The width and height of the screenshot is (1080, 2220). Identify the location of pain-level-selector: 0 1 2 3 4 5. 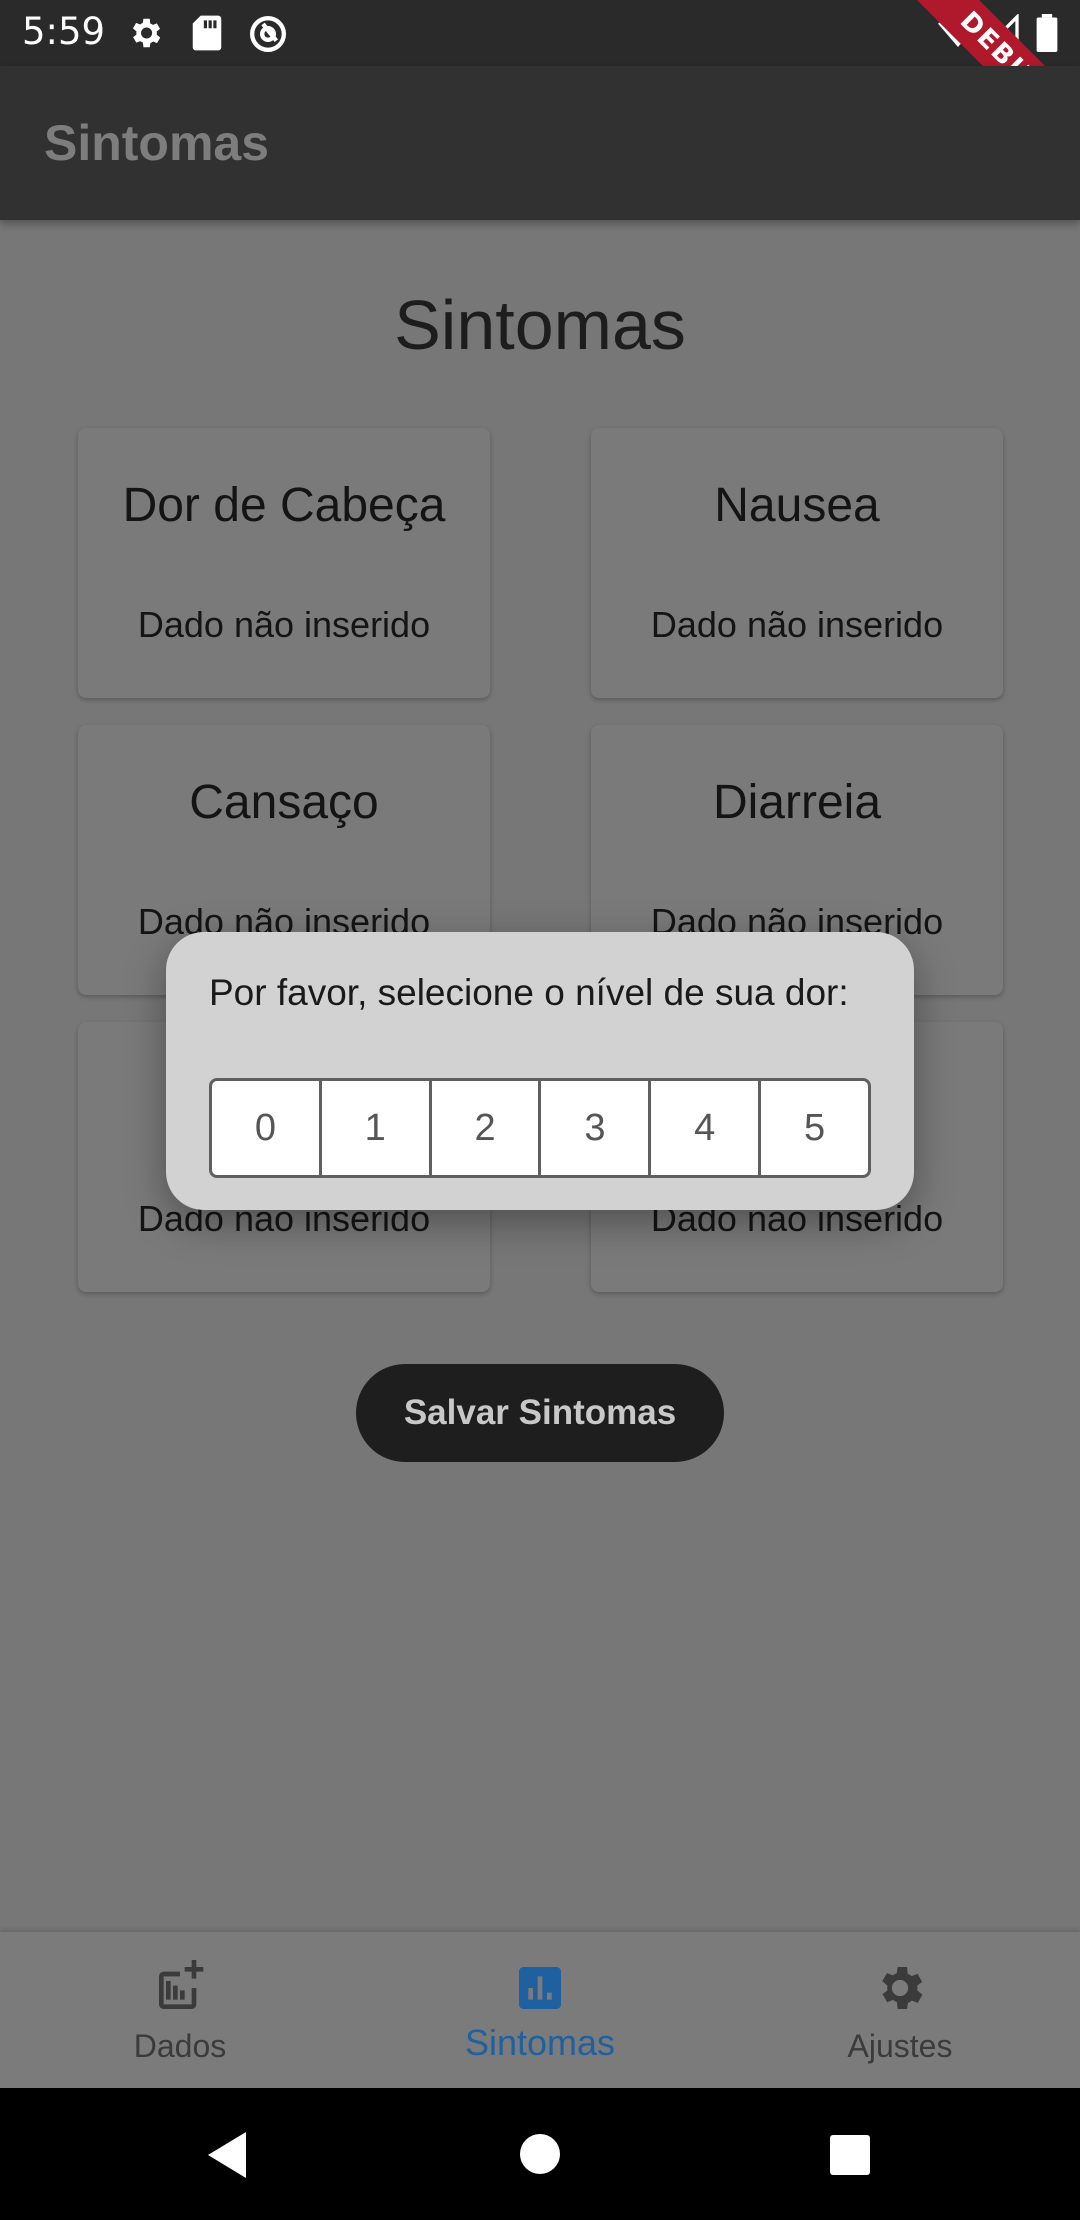
(540, 1128).